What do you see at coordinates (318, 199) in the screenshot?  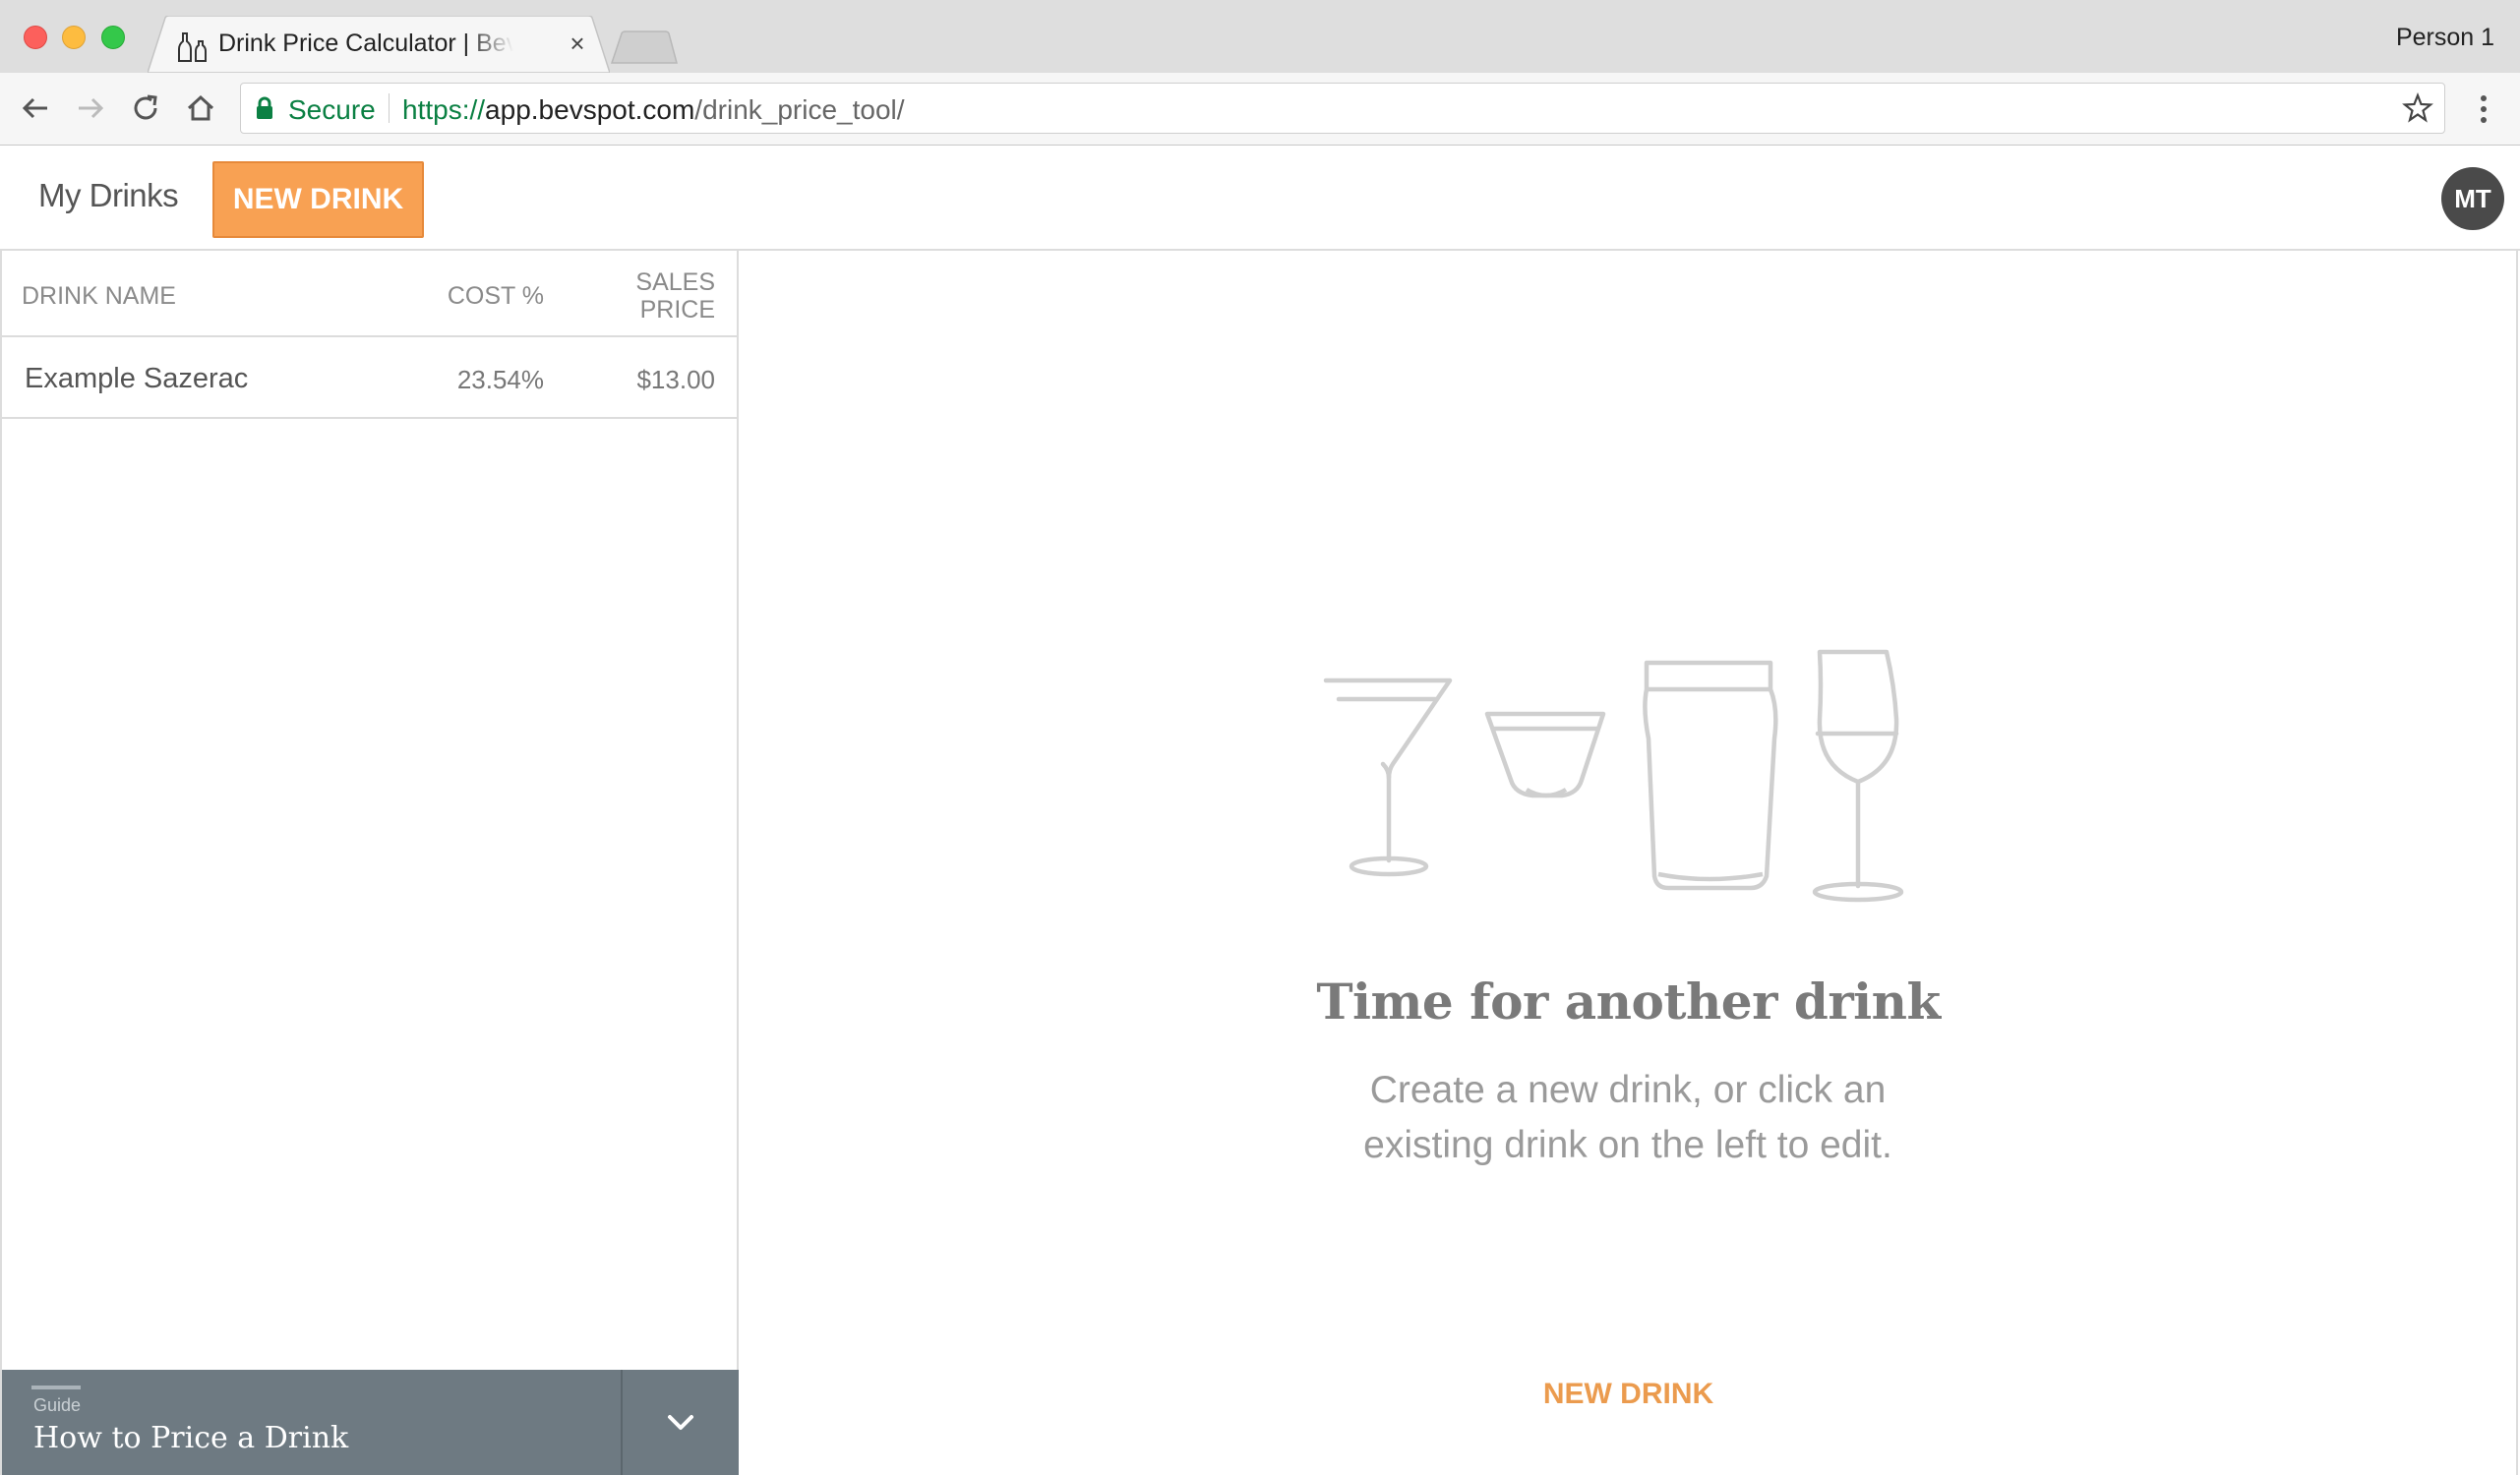 I see `new-drink-button: NEW DRINK` at bounding box center [318, 199].